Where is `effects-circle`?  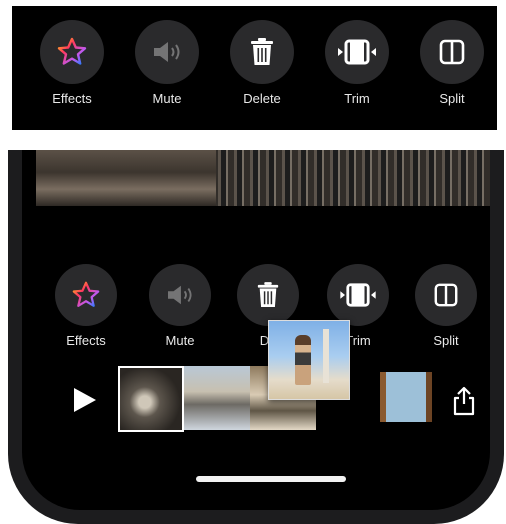 effects-circle is located at coordinates (72, 52).